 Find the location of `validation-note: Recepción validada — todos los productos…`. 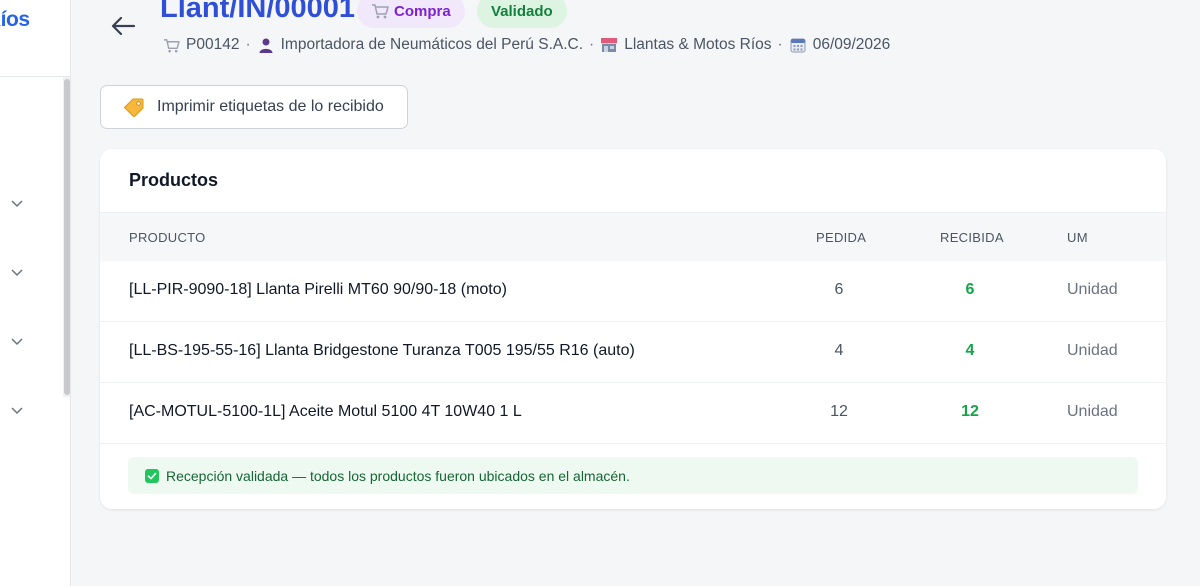

validation-note: Recepción validada — todos los productos… is located at coordinates (633, 475).